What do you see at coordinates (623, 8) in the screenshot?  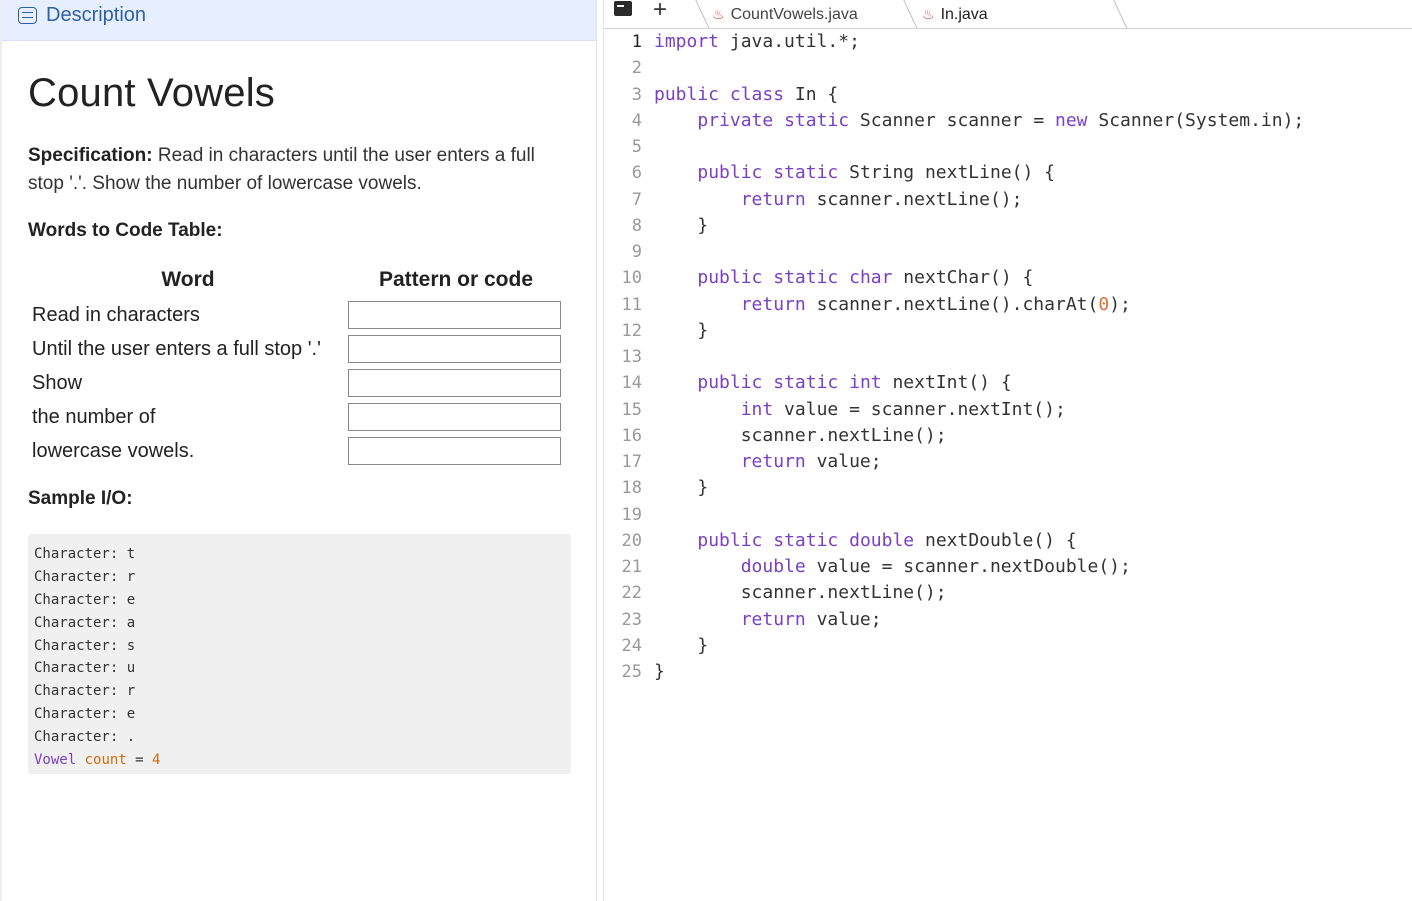 I see `terminal-icon` at bounding box center [623, 8].